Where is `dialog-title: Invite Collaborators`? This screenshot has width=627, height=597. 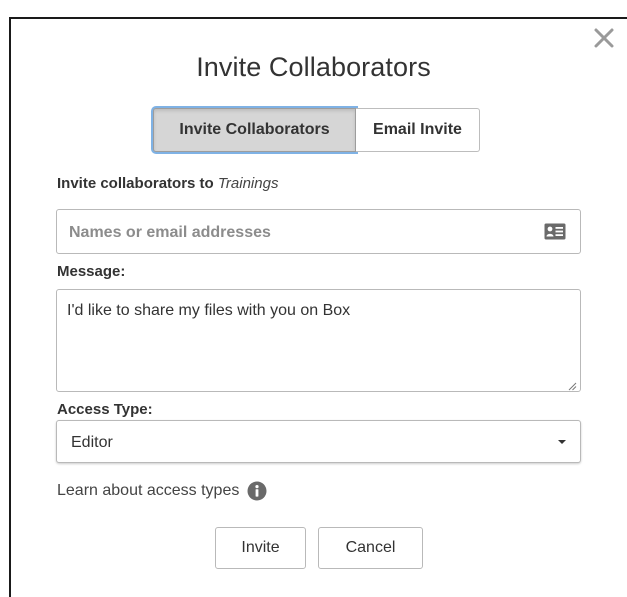
dialog-title: Invite Collaborators is located at coordinates (313, 67).